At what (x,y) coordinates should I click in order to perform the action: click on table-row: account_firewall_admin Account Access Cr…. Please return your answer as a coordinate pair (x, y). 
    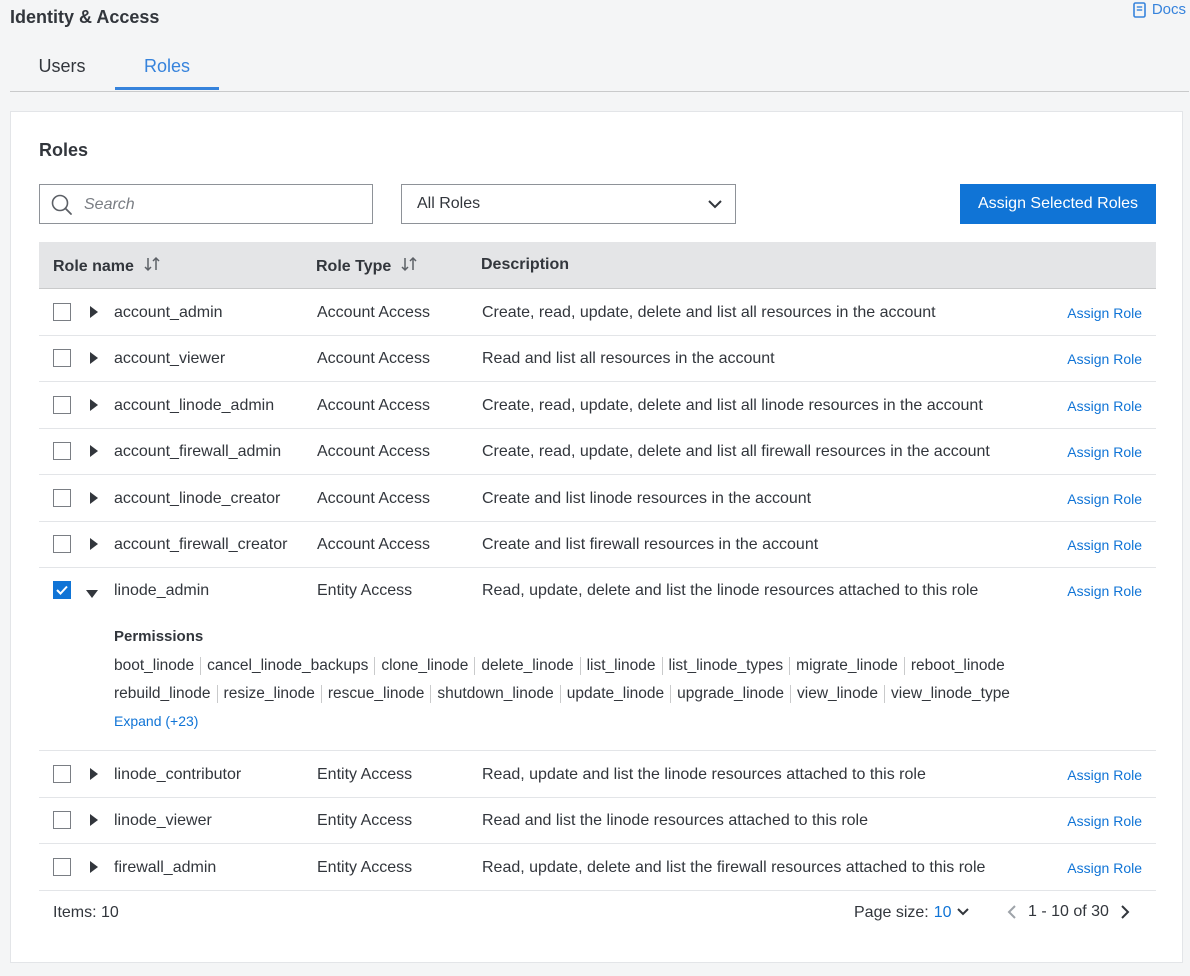
    Looking at the image, I should click on (597, 451).